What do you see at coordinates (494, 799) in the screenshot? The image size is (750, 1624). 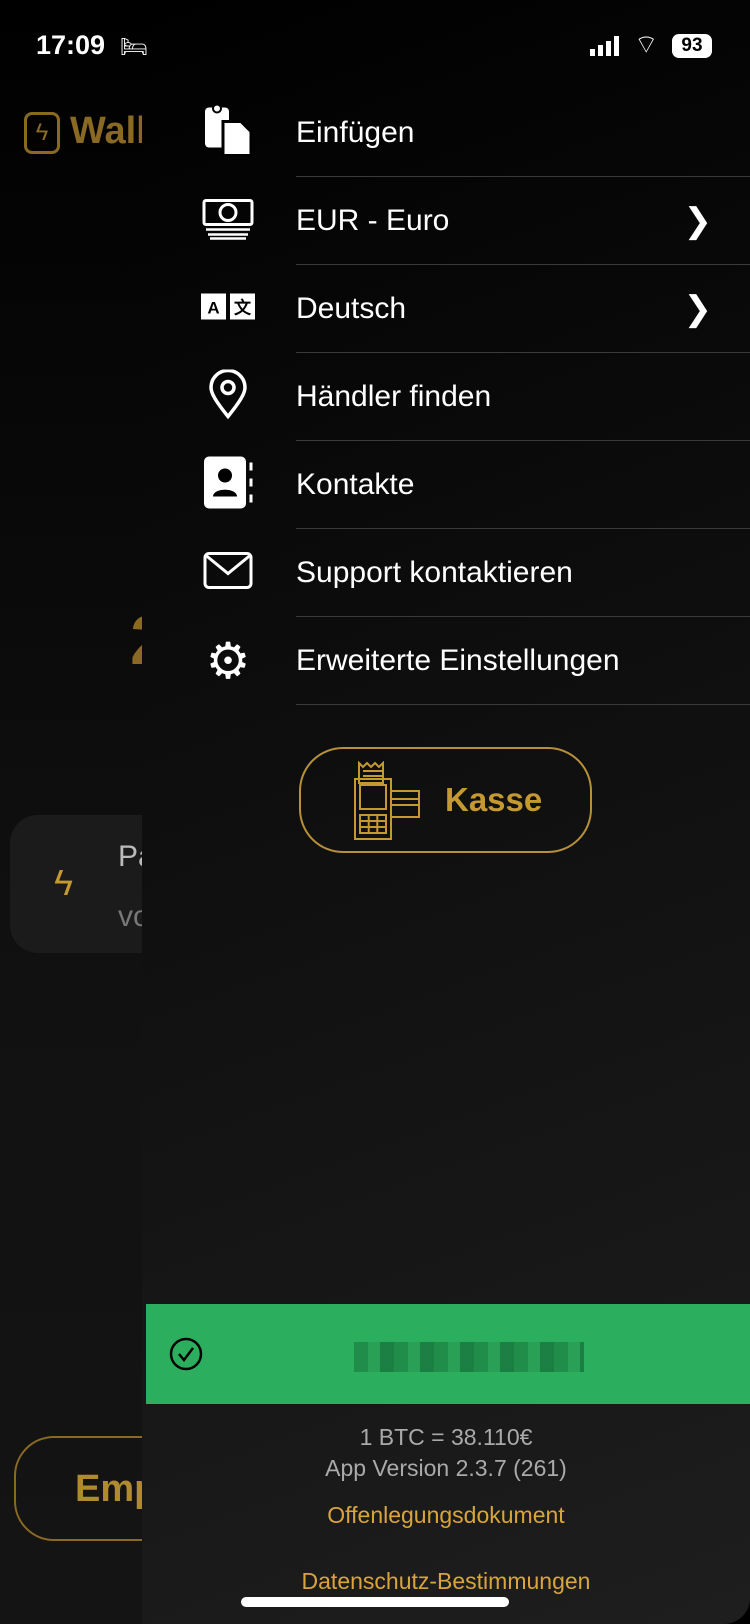 I see `kasse-label: Kasse` at bounding box center [494, 799].